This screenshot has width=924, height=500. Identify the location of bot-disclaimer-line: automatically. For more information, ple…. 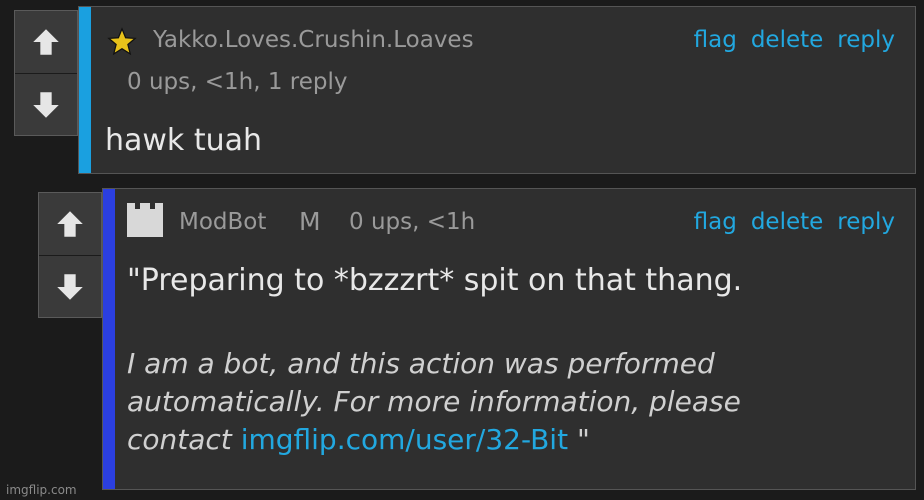
(434, 401).